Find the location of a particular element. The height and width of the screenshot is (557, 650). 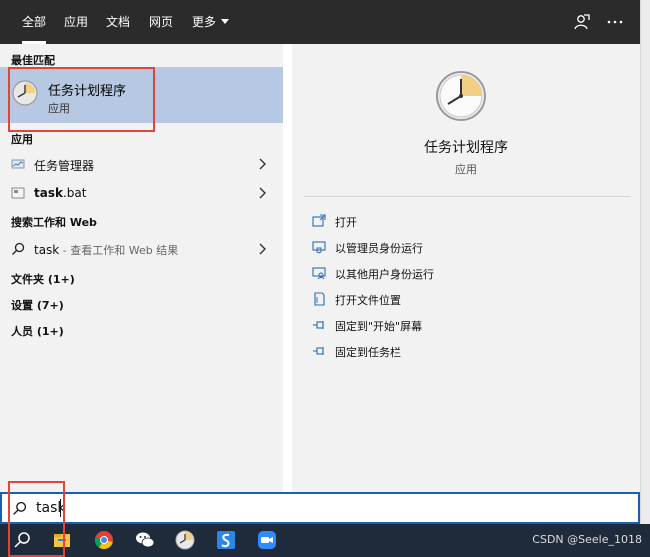

taskbar-zoom is located at coordinates (267, 540).